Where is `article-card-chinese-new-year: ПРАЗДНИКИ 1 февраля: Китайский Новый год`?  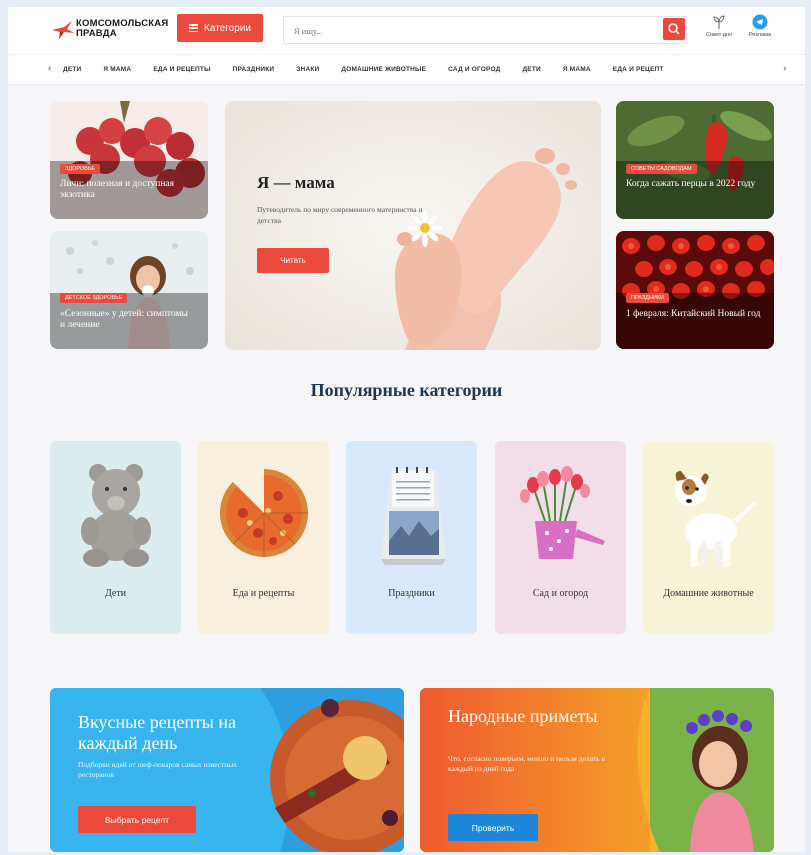
article-card-chinese-new-year: ПРАЗДНИКИ 1 февраля: Китайский Новый год is located at coordinates (695, 290).